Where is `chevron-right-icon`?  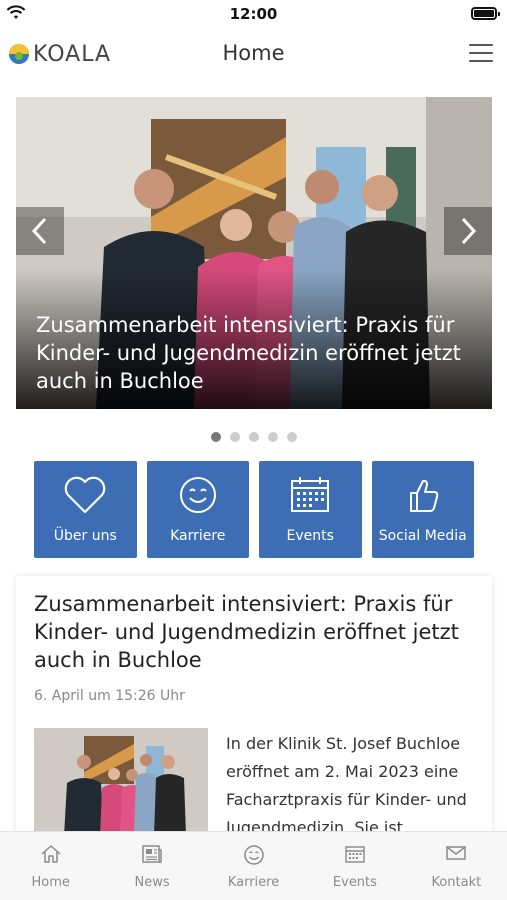 chevron-right-icon is located at coordinates (469, 231).